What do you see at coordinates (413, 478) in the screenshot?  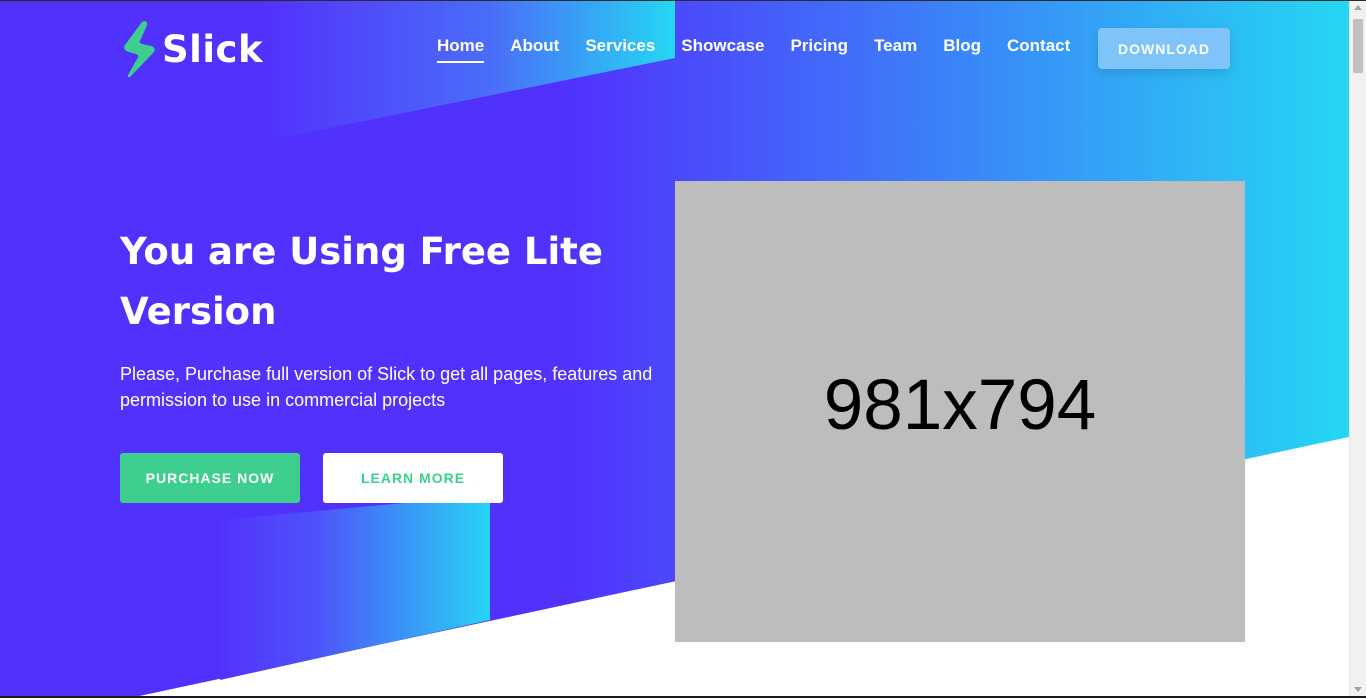 I see `learn-more-button: LEARN MORE` at bounding box center [413, 478].